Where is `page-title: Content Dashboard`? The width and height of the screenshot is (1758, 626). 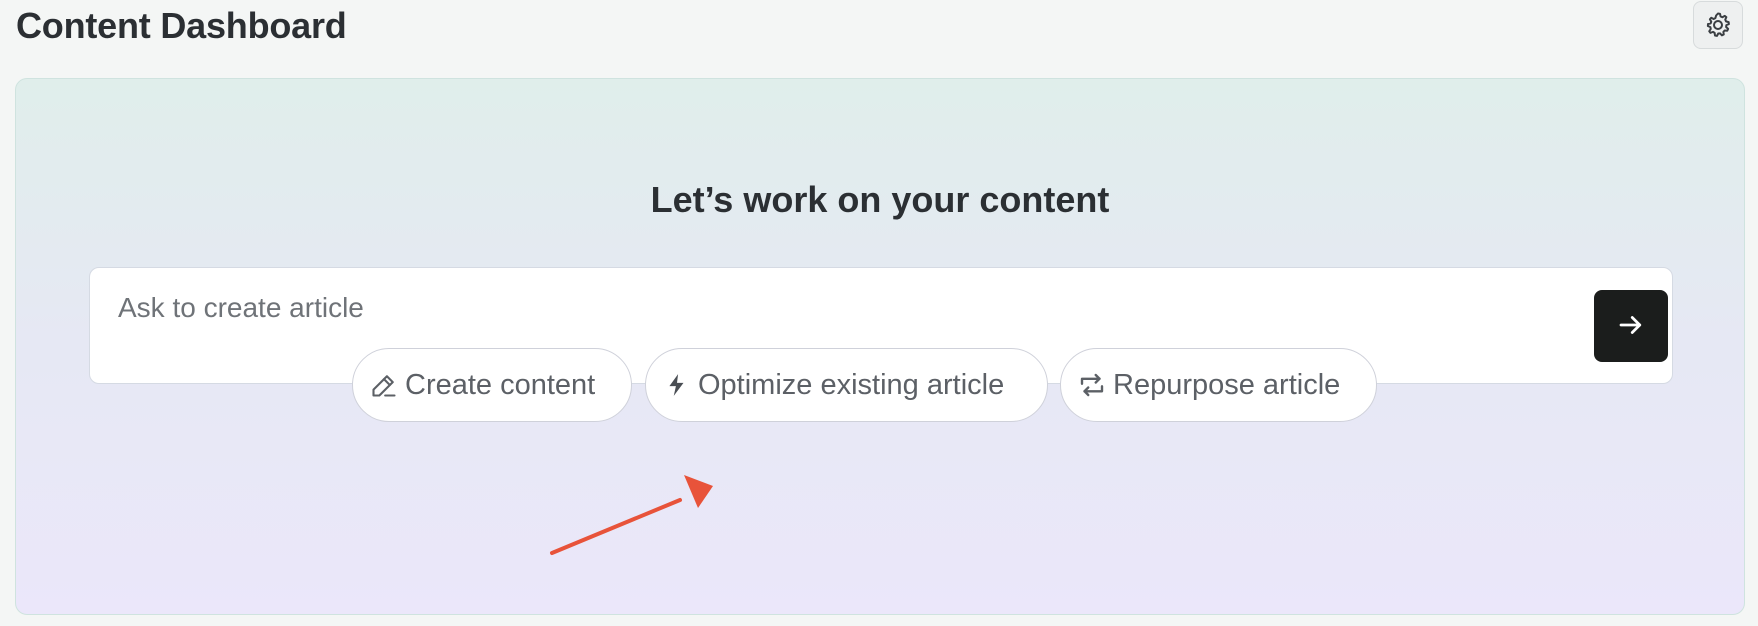
page-title: Content Dashboard is located at coordinates (181, 25).